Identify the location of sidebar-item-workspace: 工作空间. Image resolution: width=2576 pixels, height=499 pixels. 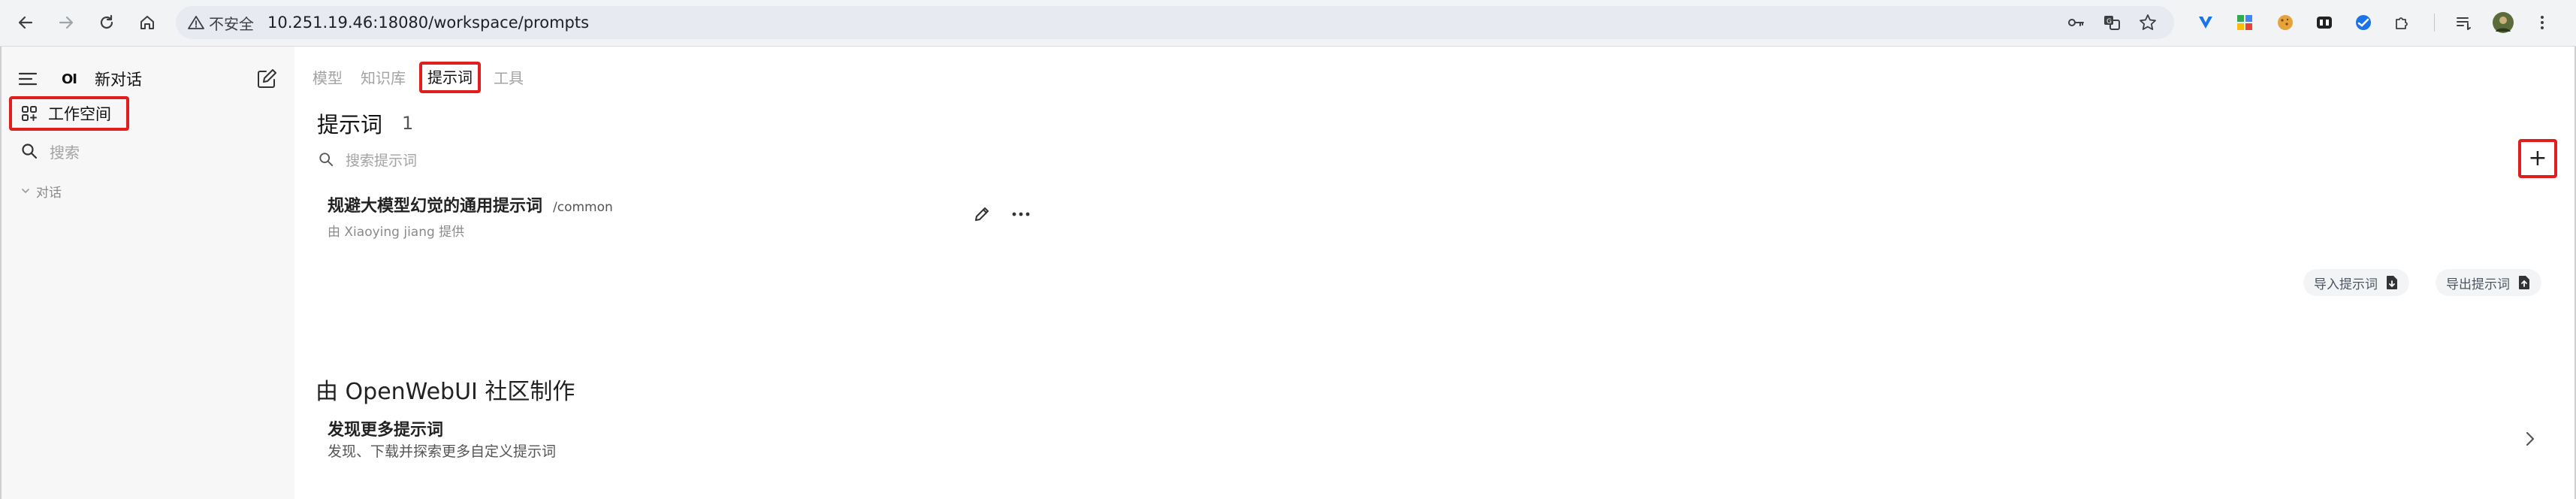
(69, 113).